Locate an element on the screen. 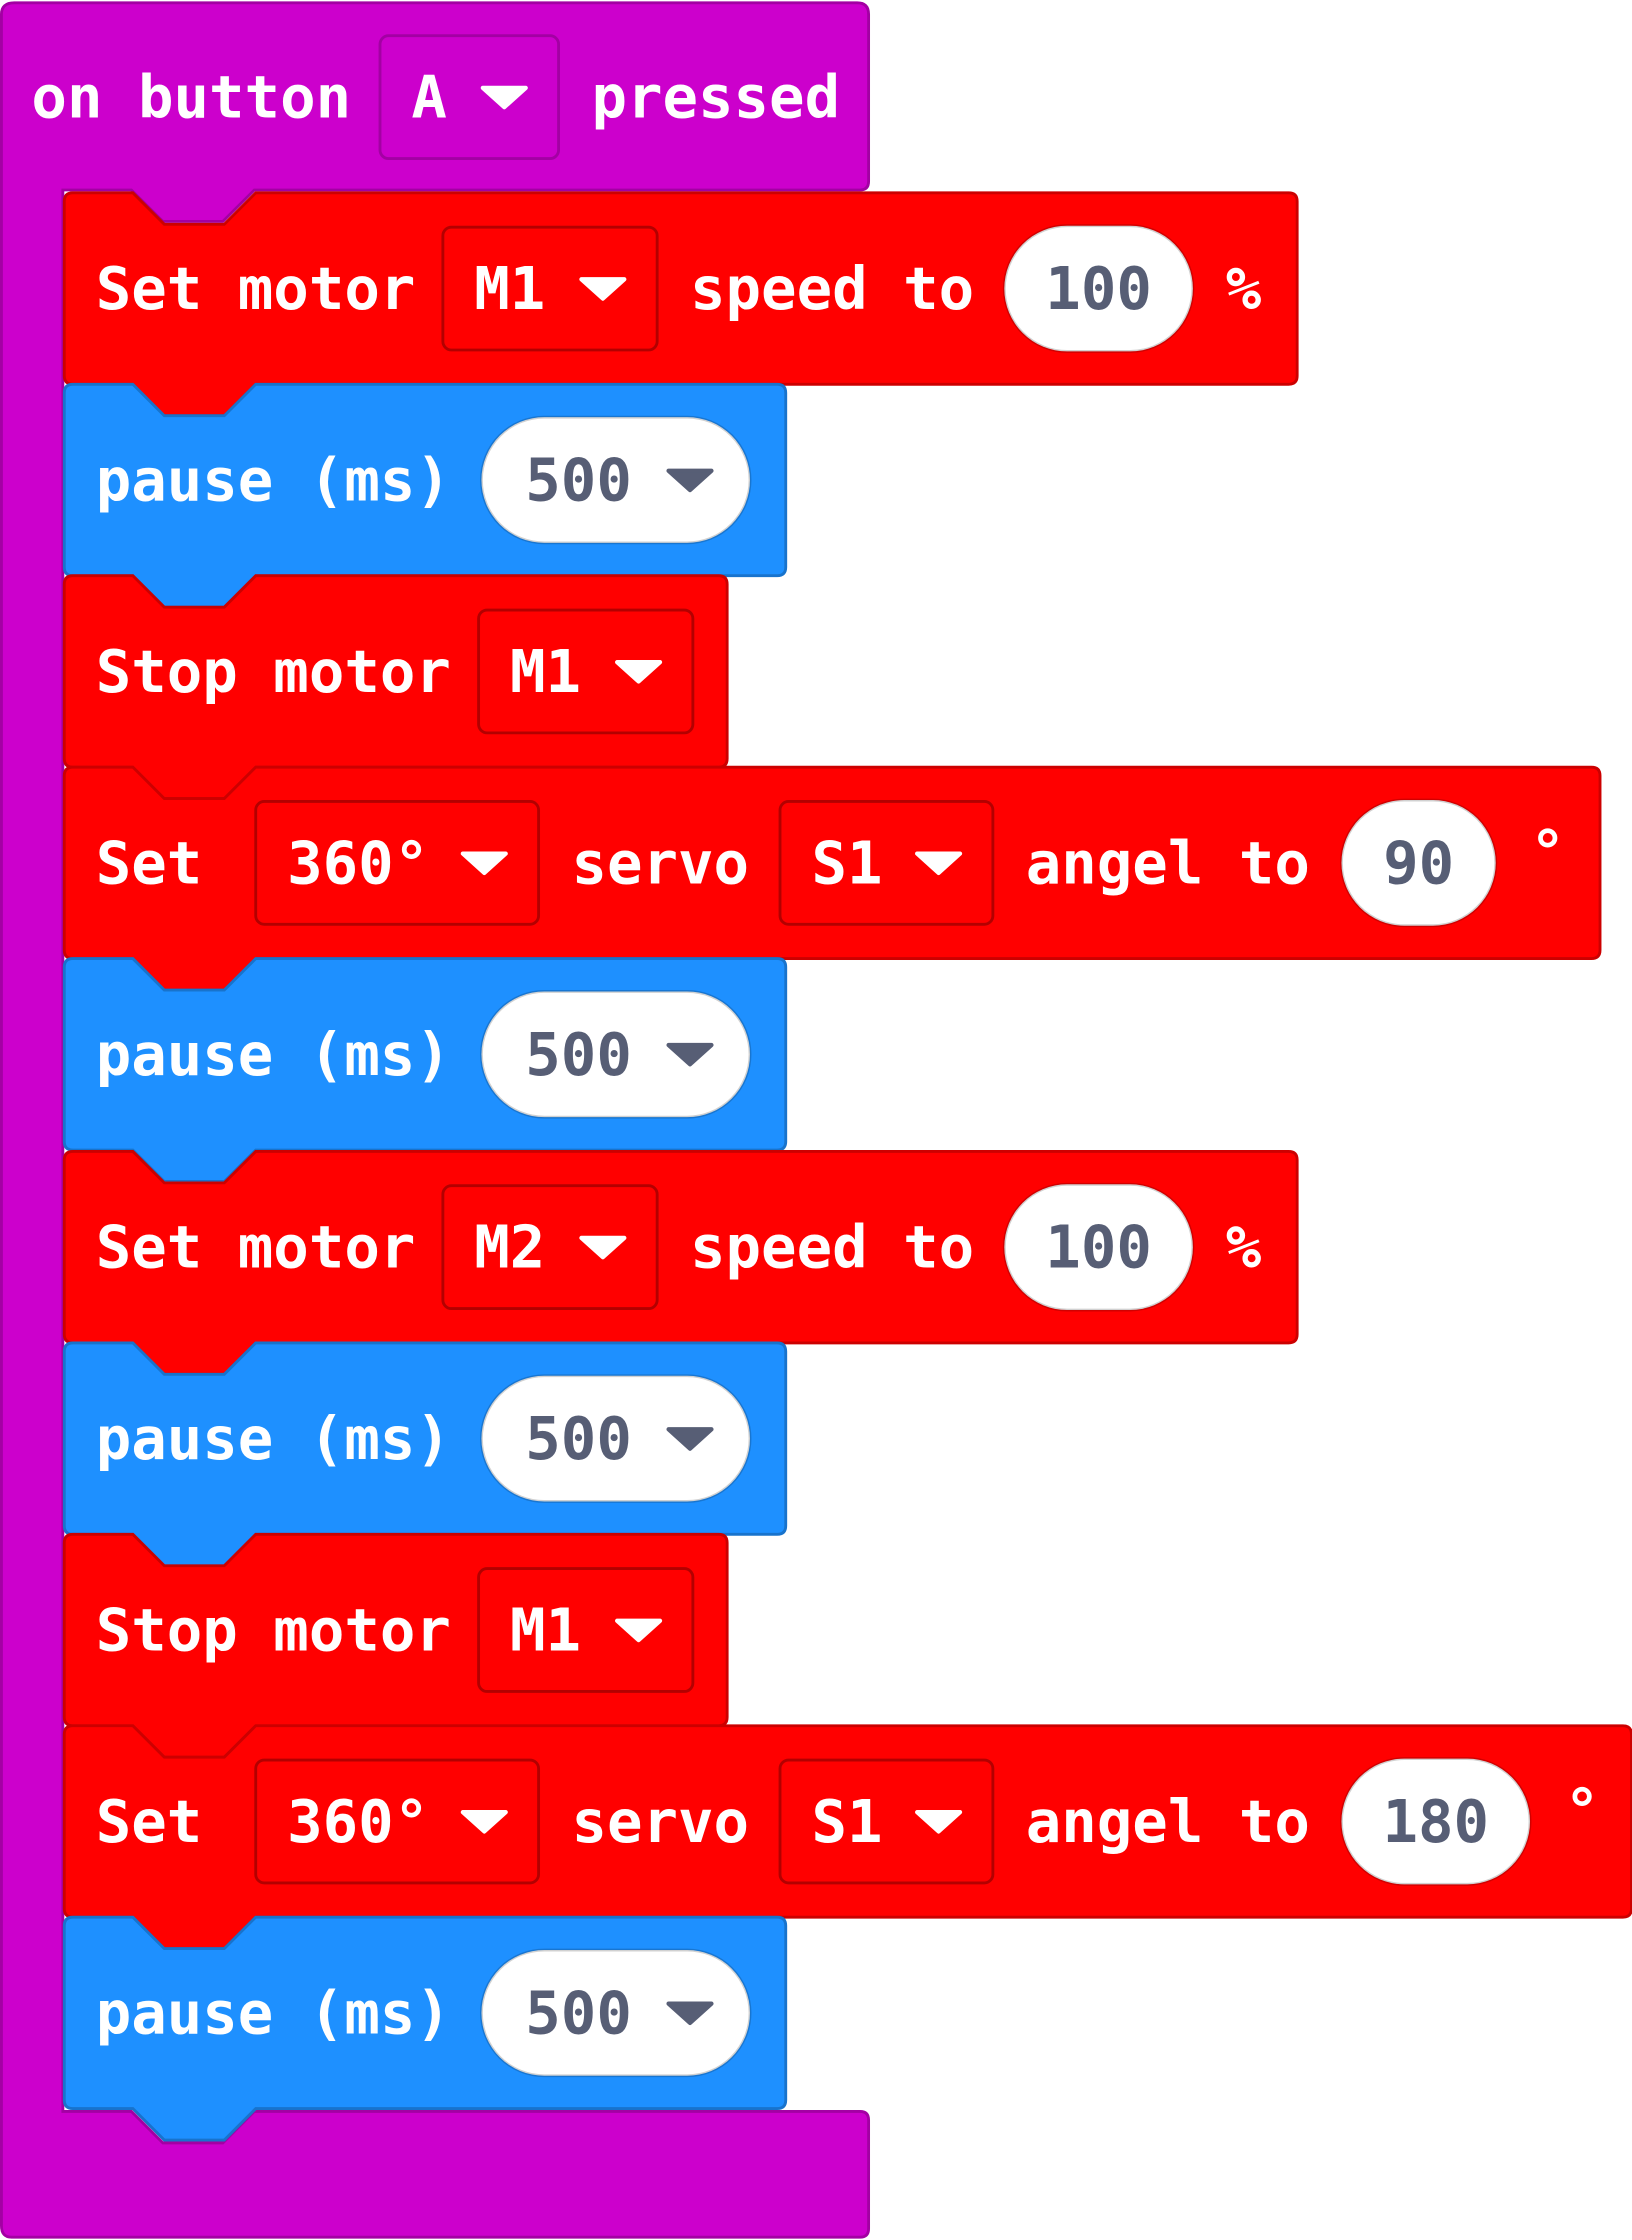  angle-value-input: 90 is located at coordinates (1419, 863).